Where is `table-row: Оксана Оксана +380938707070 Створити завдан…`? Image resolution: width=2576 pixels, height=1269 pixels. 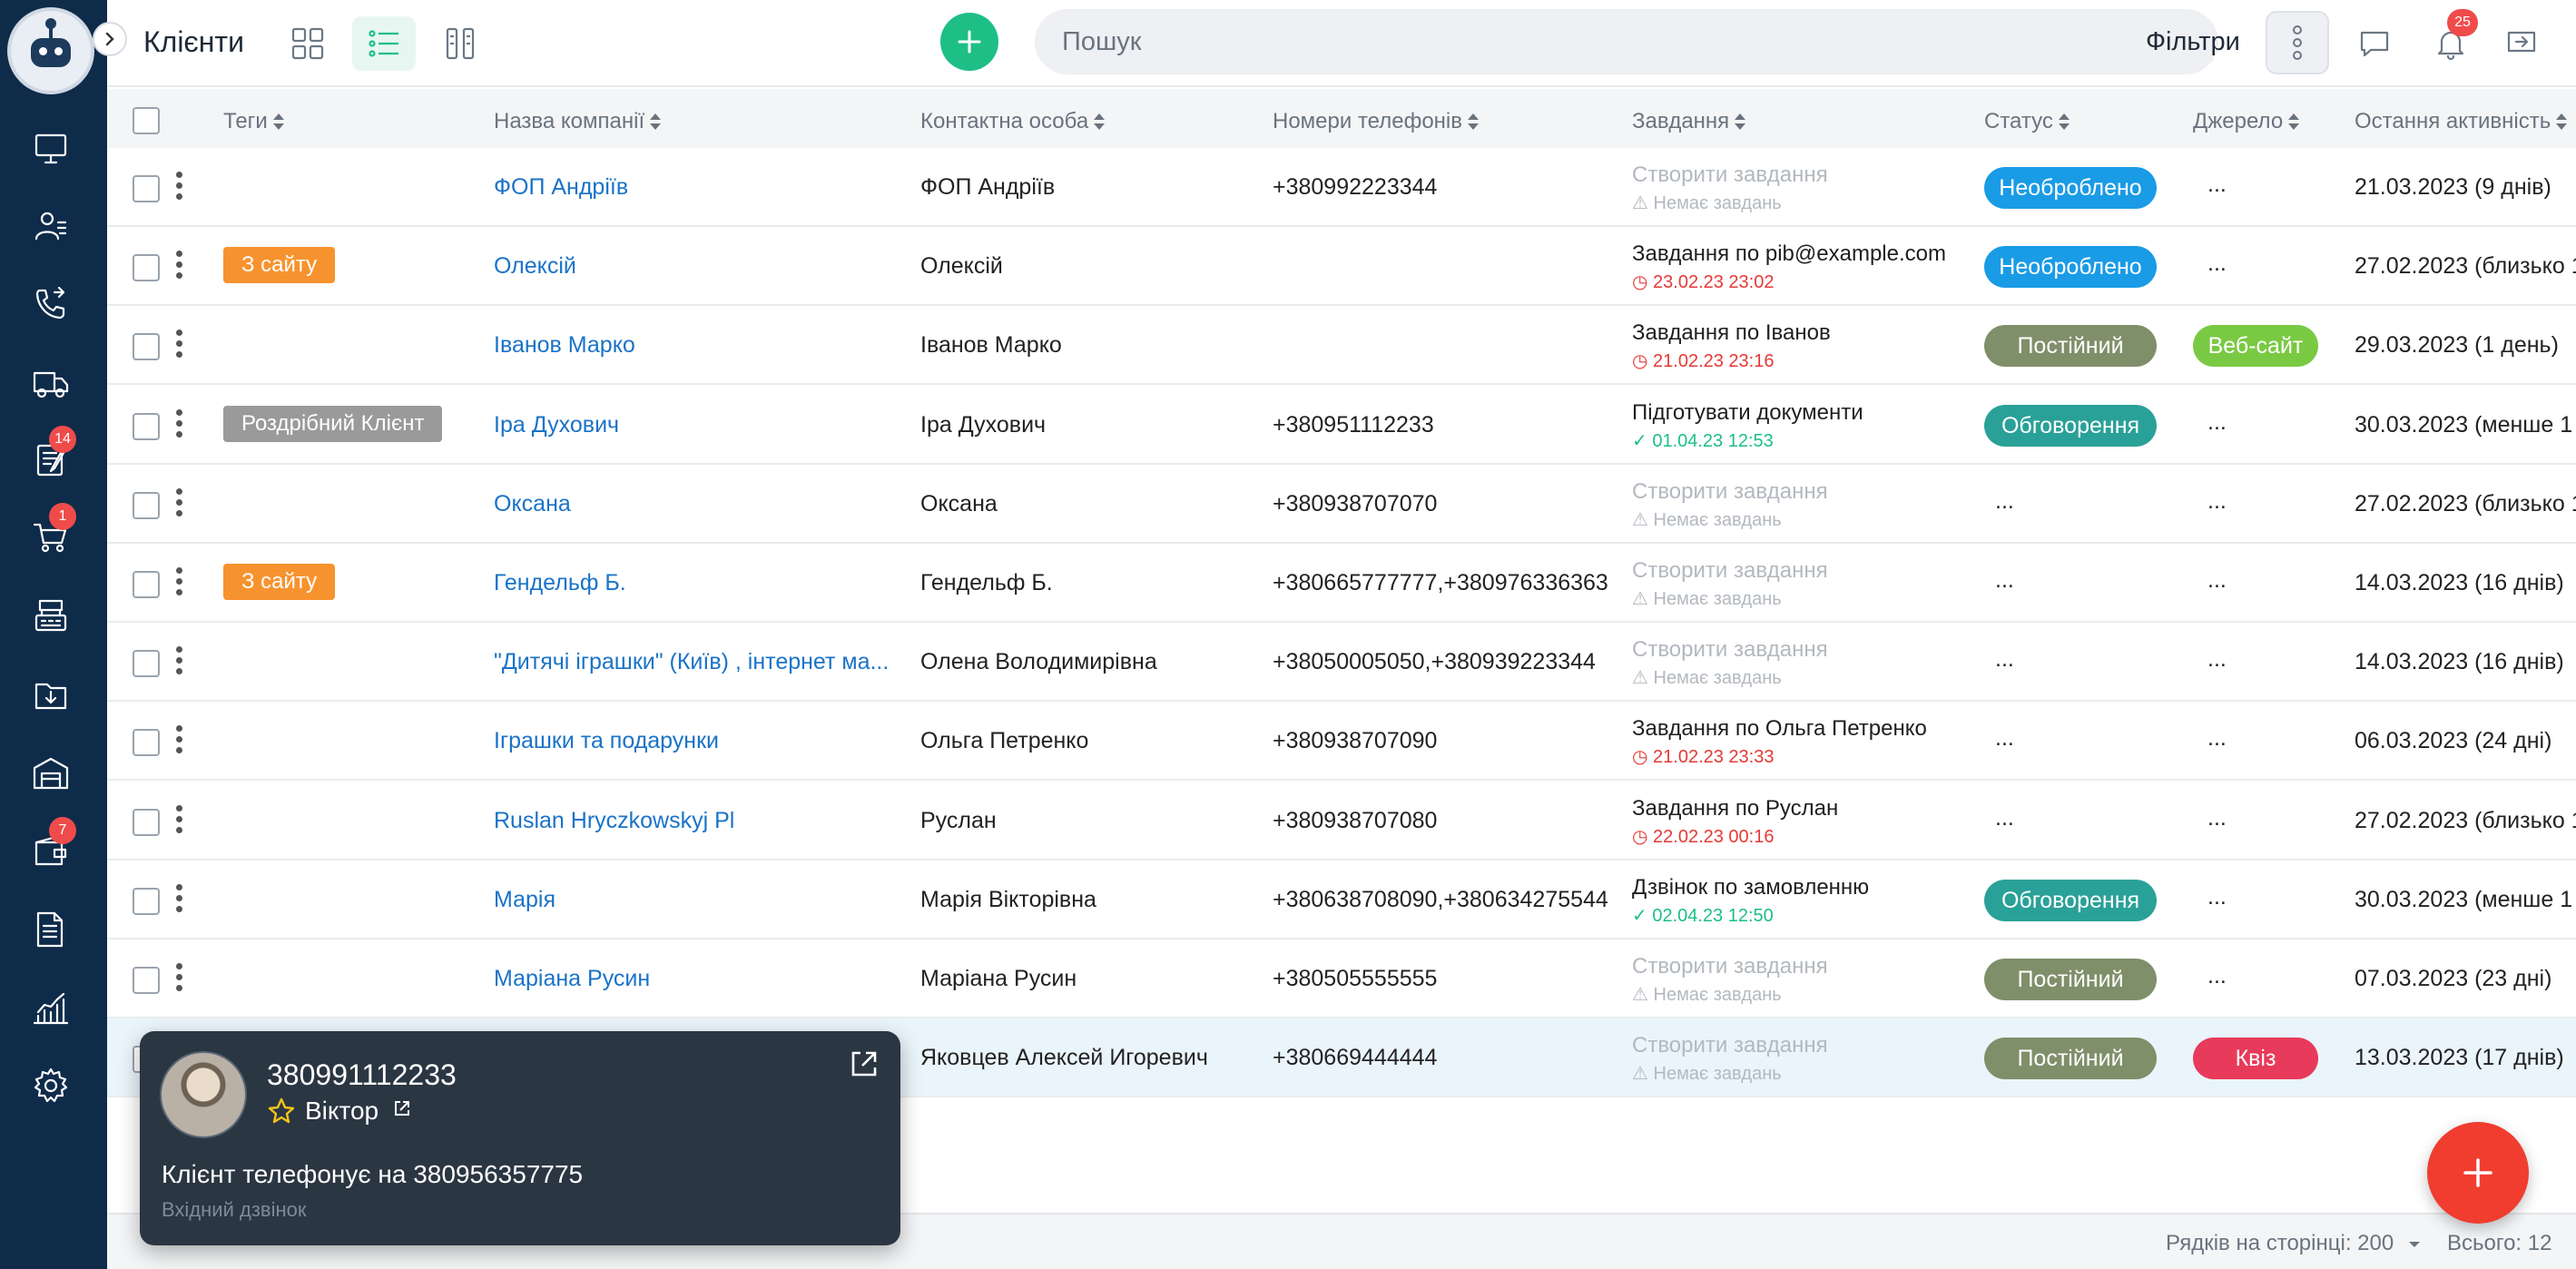
table-row: Оксана Оксана +380938707070 Створити завдан… is located at coordinates (1341, 504).